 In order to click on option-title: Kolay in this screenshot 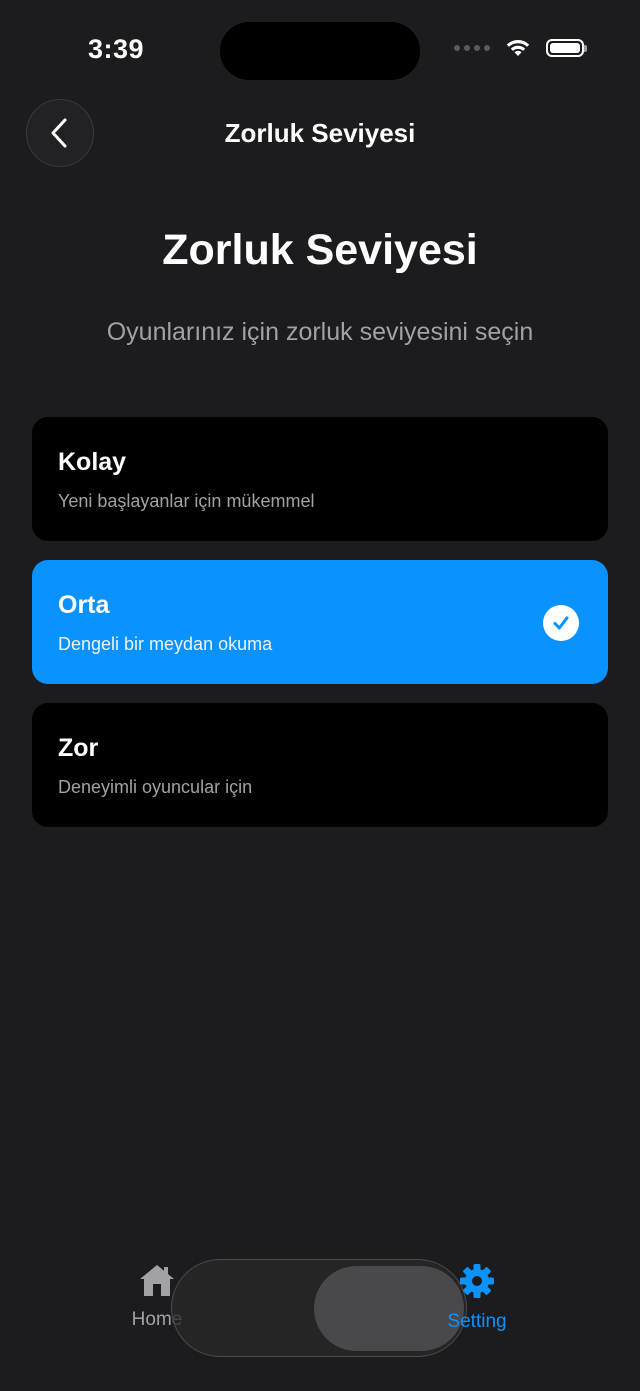, I will do `click(92, 462)`.